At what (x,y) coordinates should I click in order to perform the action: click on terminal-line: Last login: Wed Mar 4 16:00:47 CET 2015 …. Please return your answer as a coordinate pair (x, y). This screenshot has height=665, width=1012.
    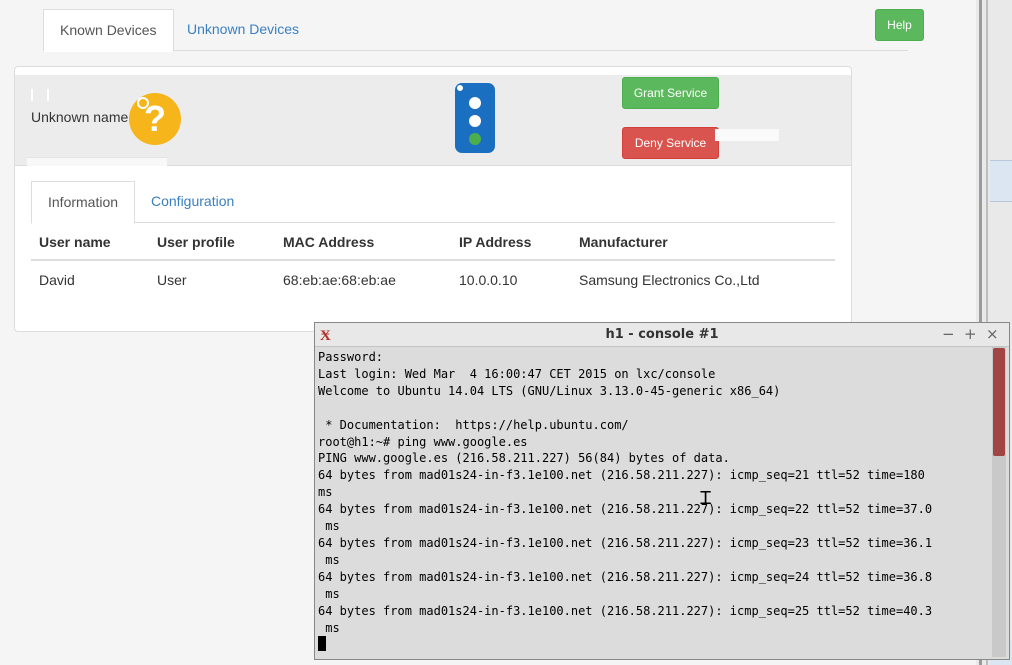
    Looking at the image, I should click on (517, 373).